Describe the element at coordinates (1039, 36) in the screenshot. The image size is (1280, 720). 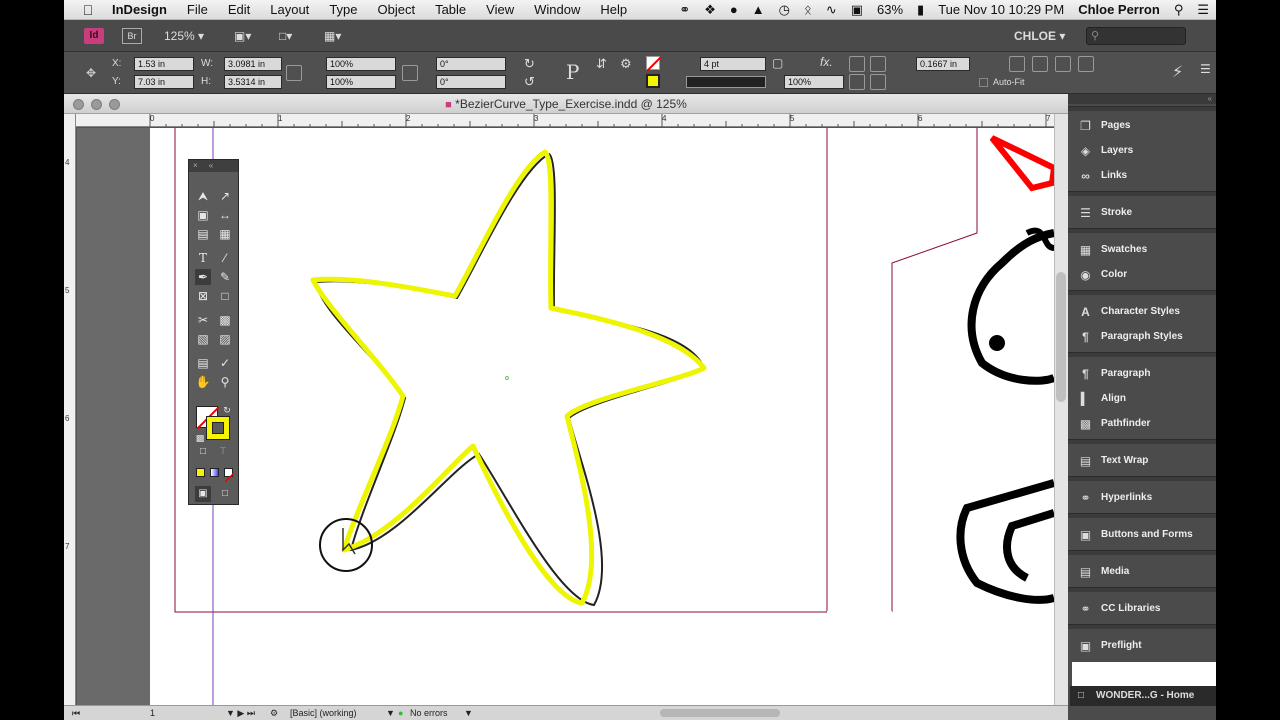
I see `workspace-switcher: CHLOE ▾` at that location.